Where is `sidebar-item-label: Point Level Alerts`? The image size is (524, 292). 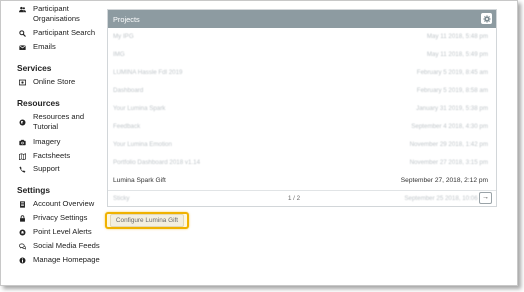 sidebar-item-label: Point Level Alerts is located at coordinates (62, 231).